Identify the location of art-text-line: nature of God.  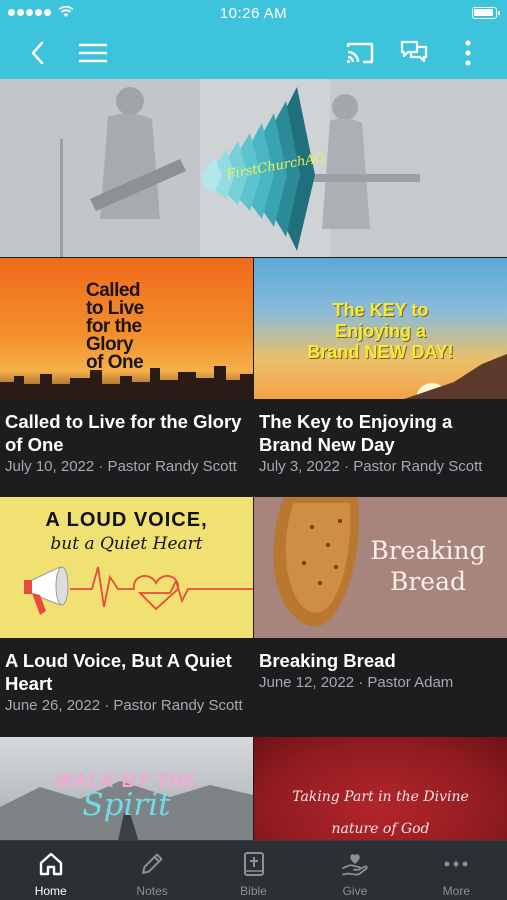
(380, 829).